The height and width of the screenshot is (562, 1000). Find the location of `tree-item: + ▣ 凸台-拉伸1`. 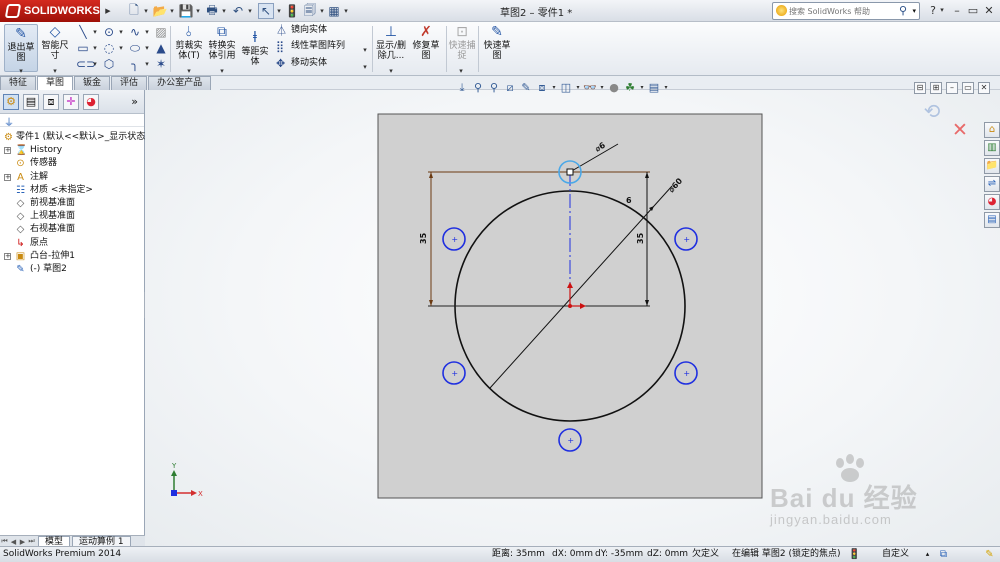

tree-item: + ▣ 凸台-拉伸1 is located at coordinates (72, 256).